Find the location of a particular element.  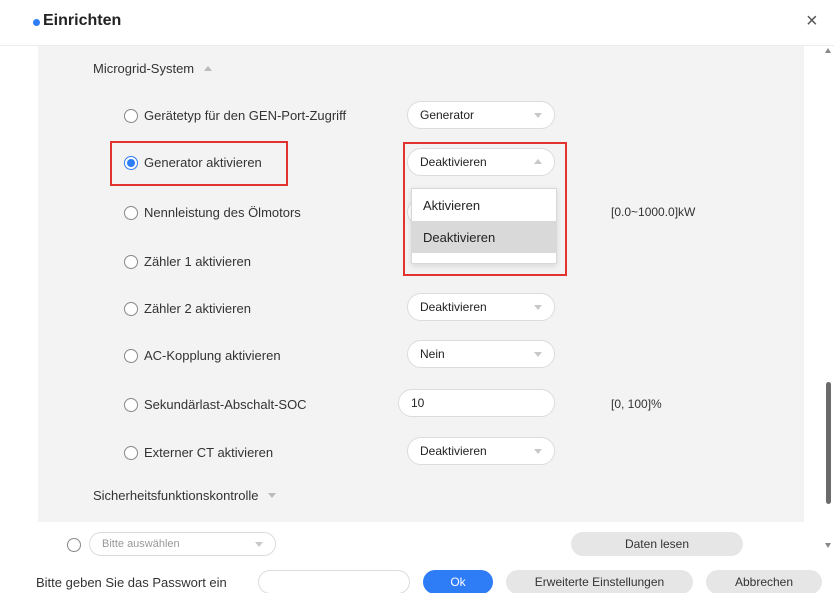

radio-ac-coupling is located at coordinates (131, 355).